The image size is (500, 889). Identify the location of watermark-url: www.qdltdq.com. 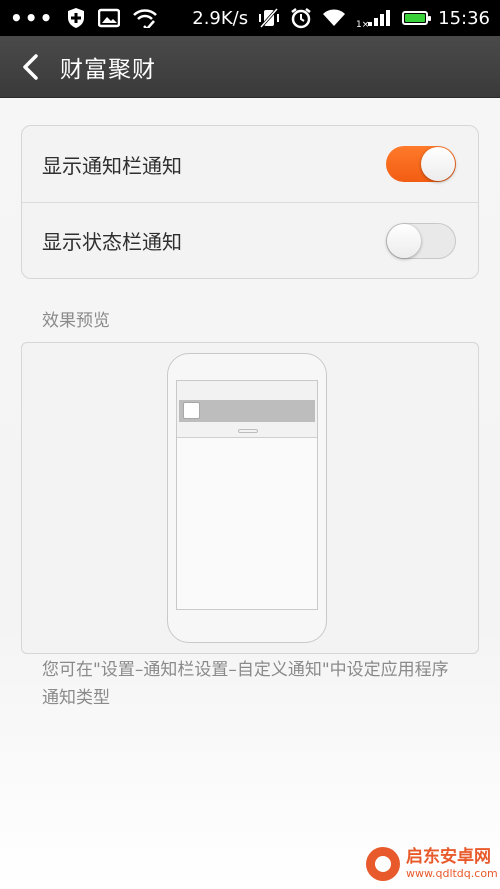
(452, 873).